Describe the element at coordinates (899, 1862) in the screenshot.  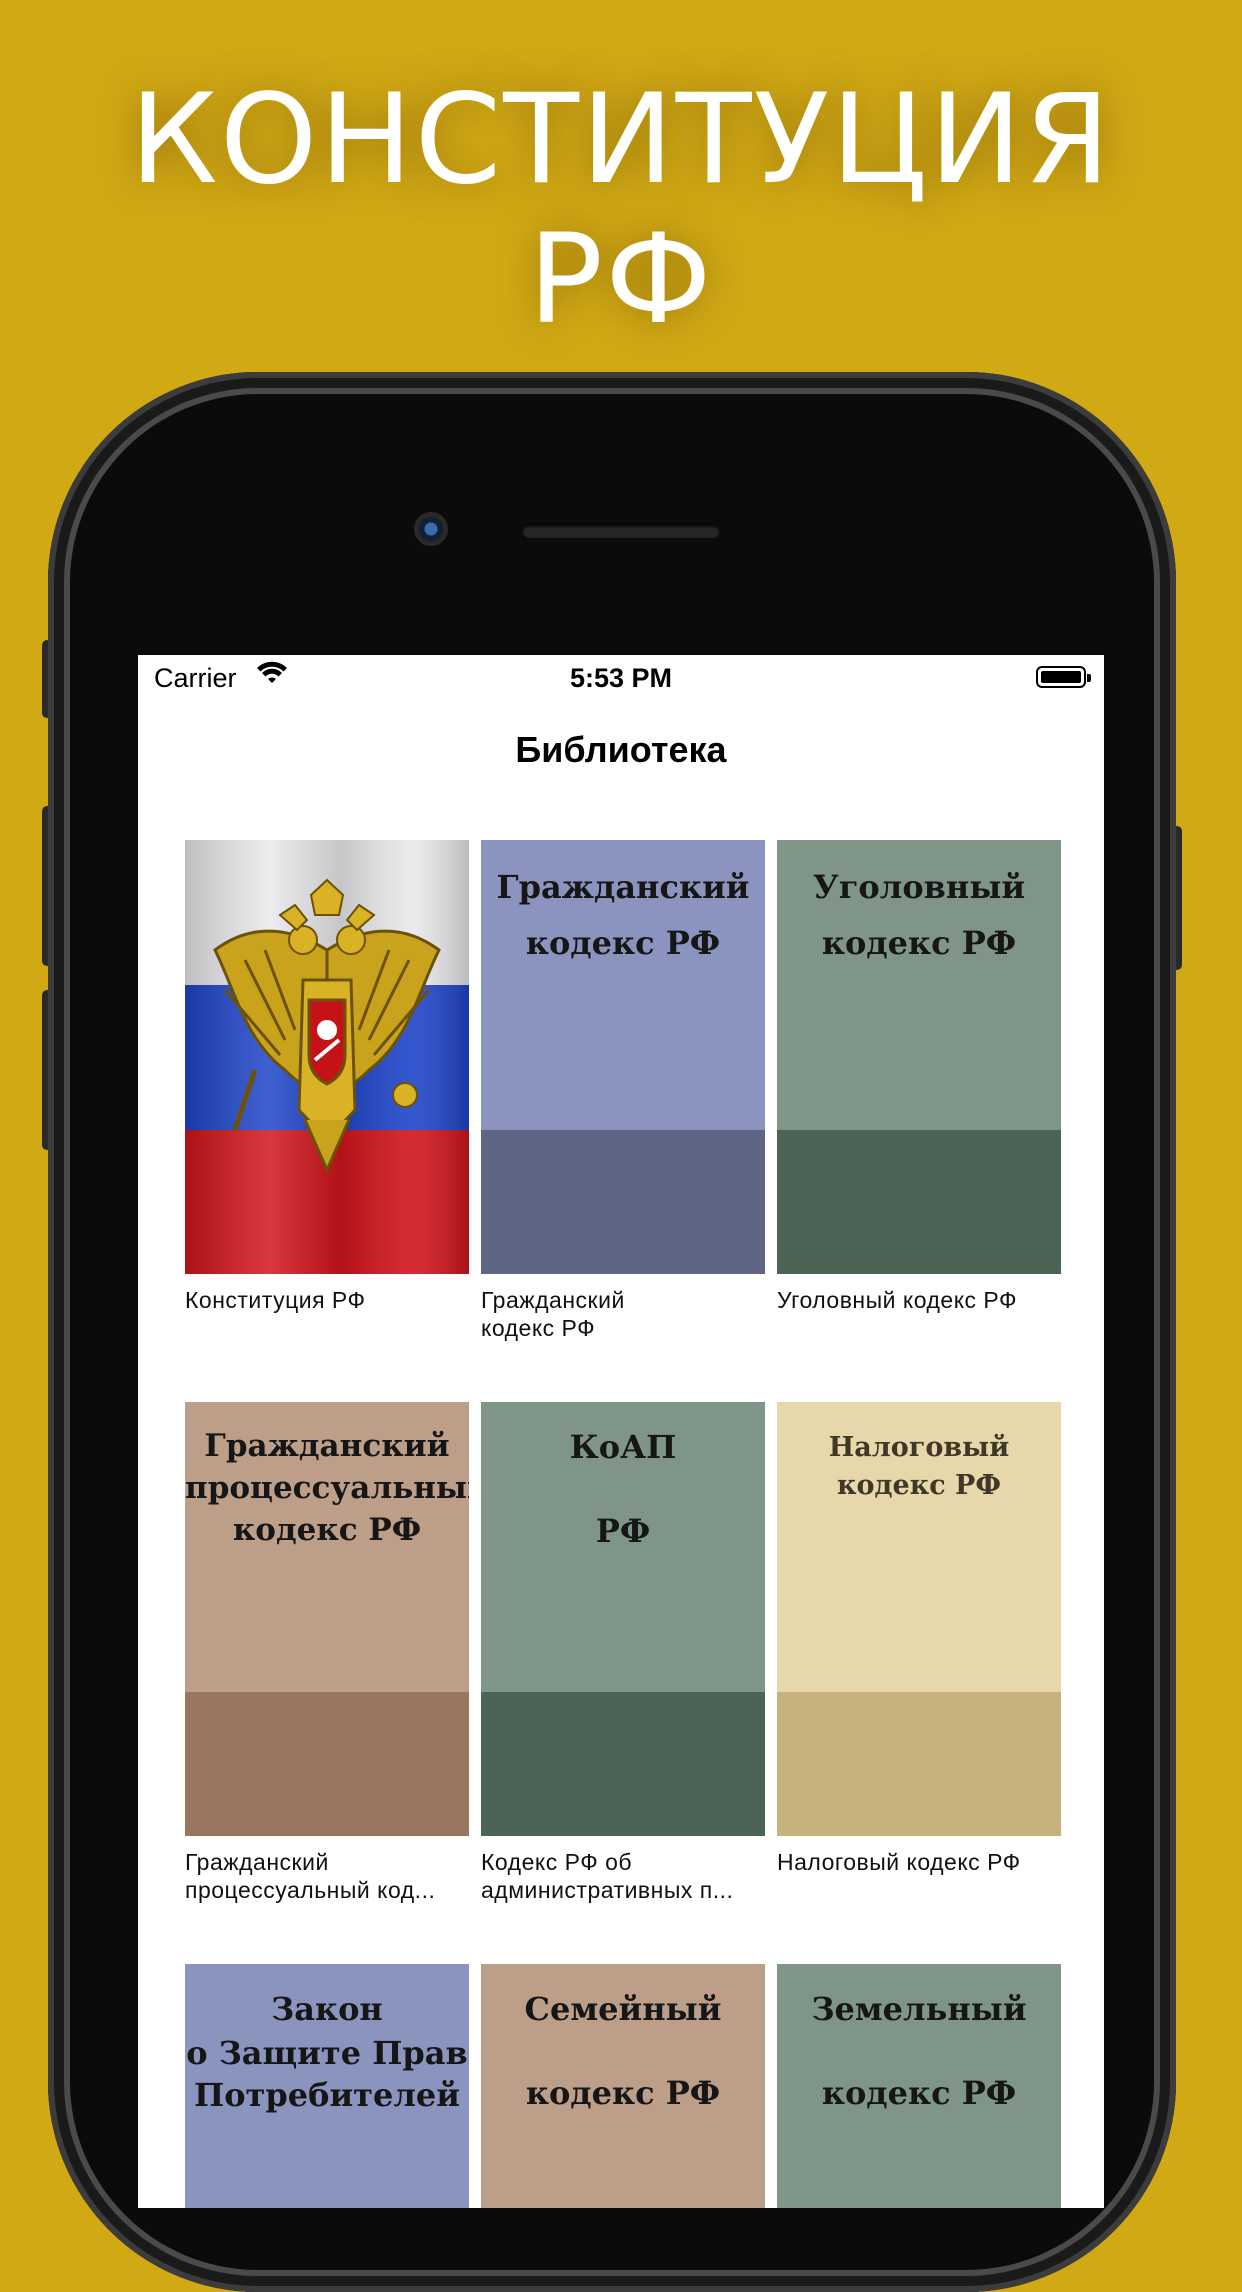
I see `book-caption: Налоговый кодекс РФ` at that location.